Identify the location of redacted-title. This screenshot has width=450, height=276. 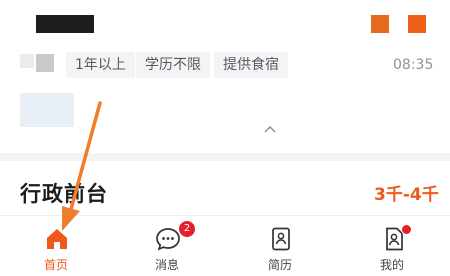
(65, 24).